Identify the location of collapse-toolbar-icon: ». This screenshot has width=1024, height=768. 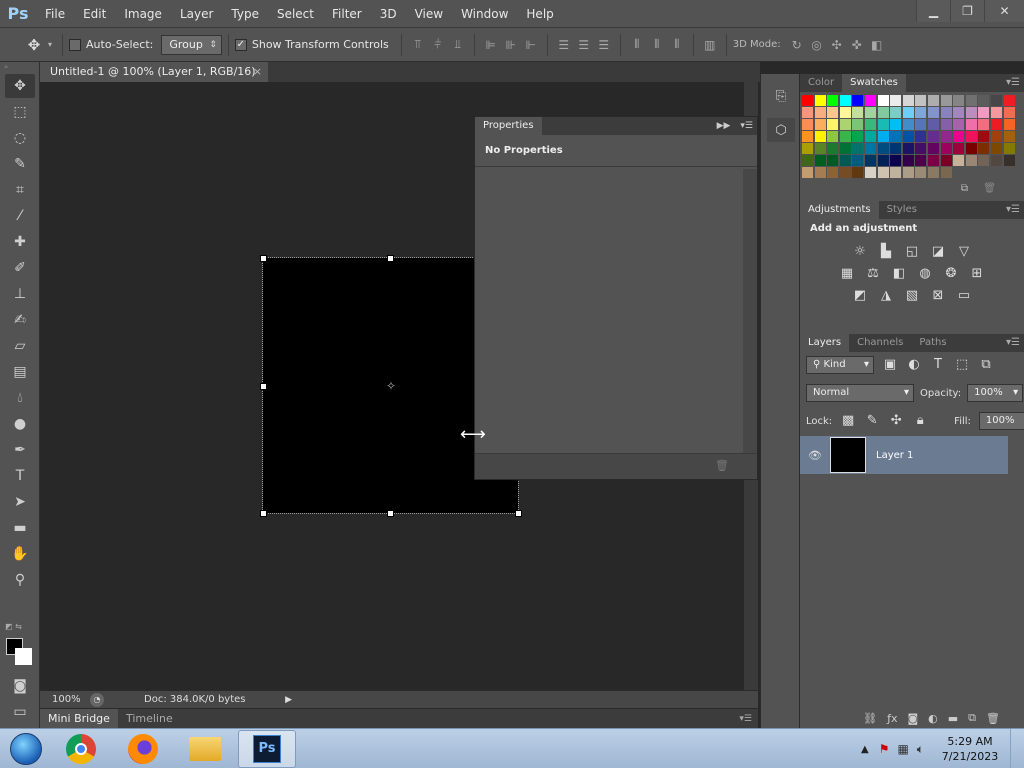
(19, 67).